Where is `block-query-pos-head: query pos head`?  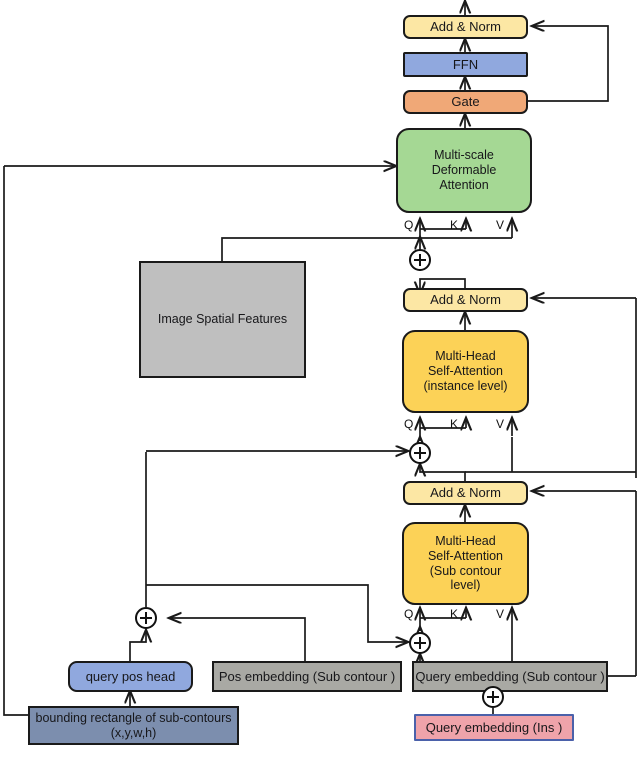
block-query-pos-head: query pos head is located at coordinates (130, 676).